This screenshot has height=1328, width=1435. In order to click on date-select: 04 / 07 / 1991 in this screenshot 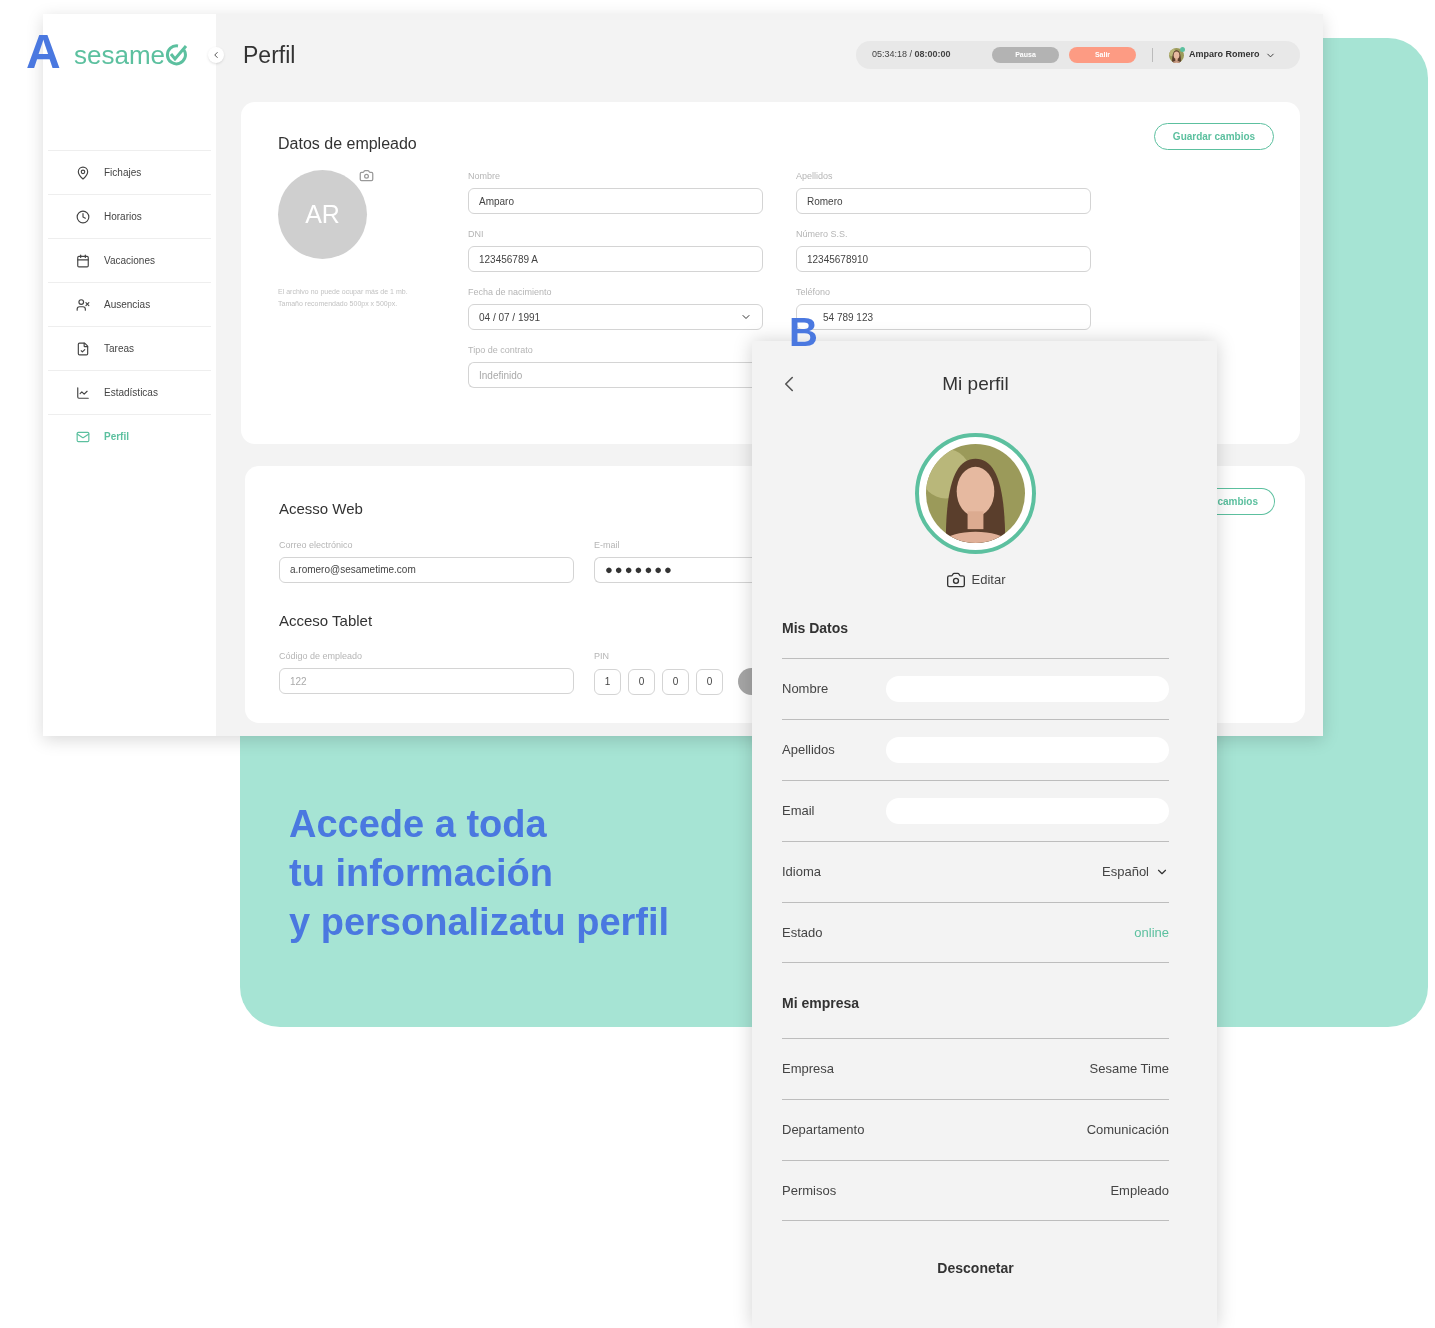, I will do `click(615, 317)`.